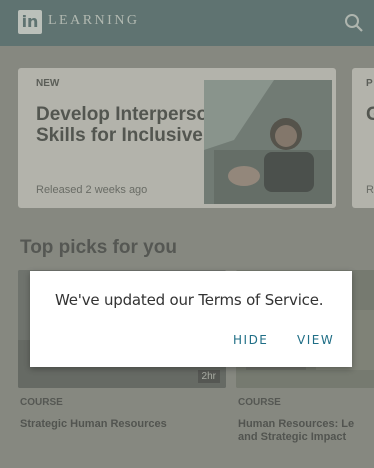 The height and width of the screenshot is (468, 374). Describe the element at coordinates (315, 340) in the screenshot. I see `view-button: VIEW` at that location.